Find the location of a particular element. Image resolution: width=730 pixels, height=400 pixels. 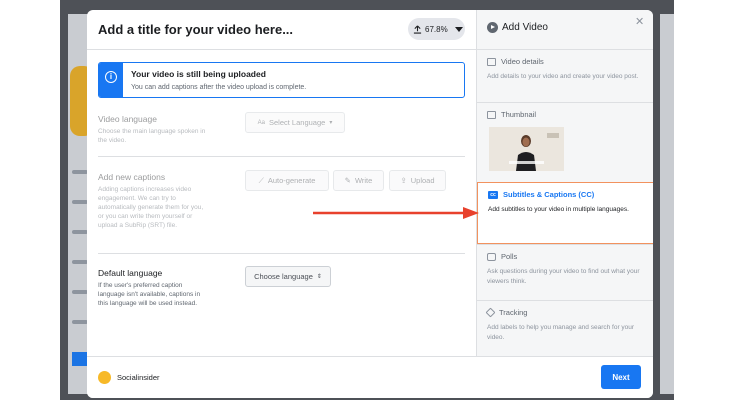

tag-icon is located at coordinates (490, 312).